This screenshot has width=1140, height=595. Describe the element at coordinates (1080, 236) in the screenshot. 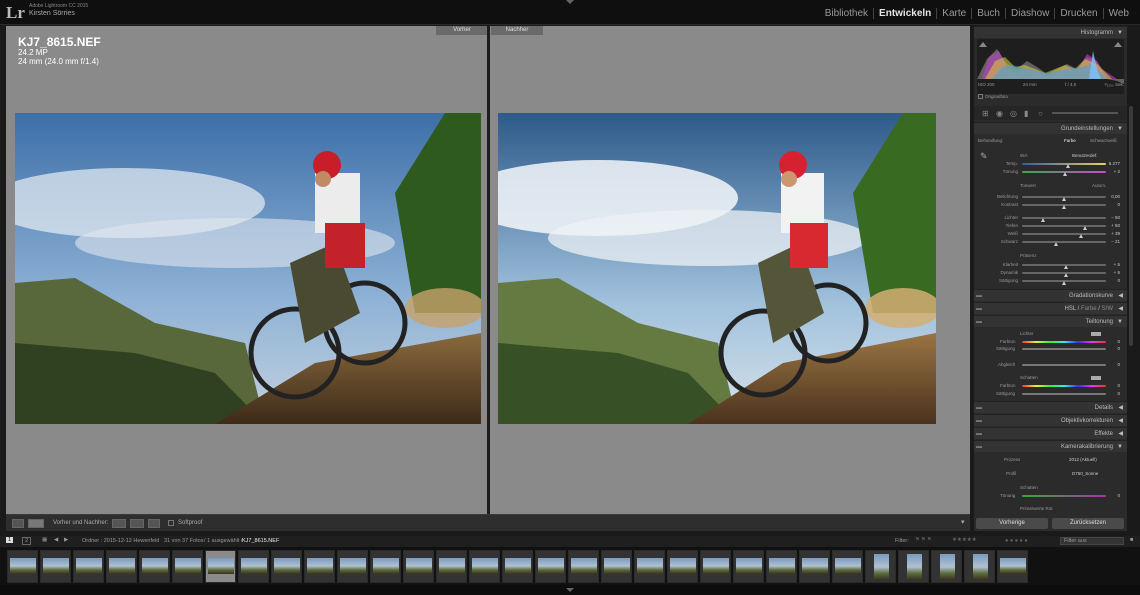

I see `whites-slider-knob` at that location.